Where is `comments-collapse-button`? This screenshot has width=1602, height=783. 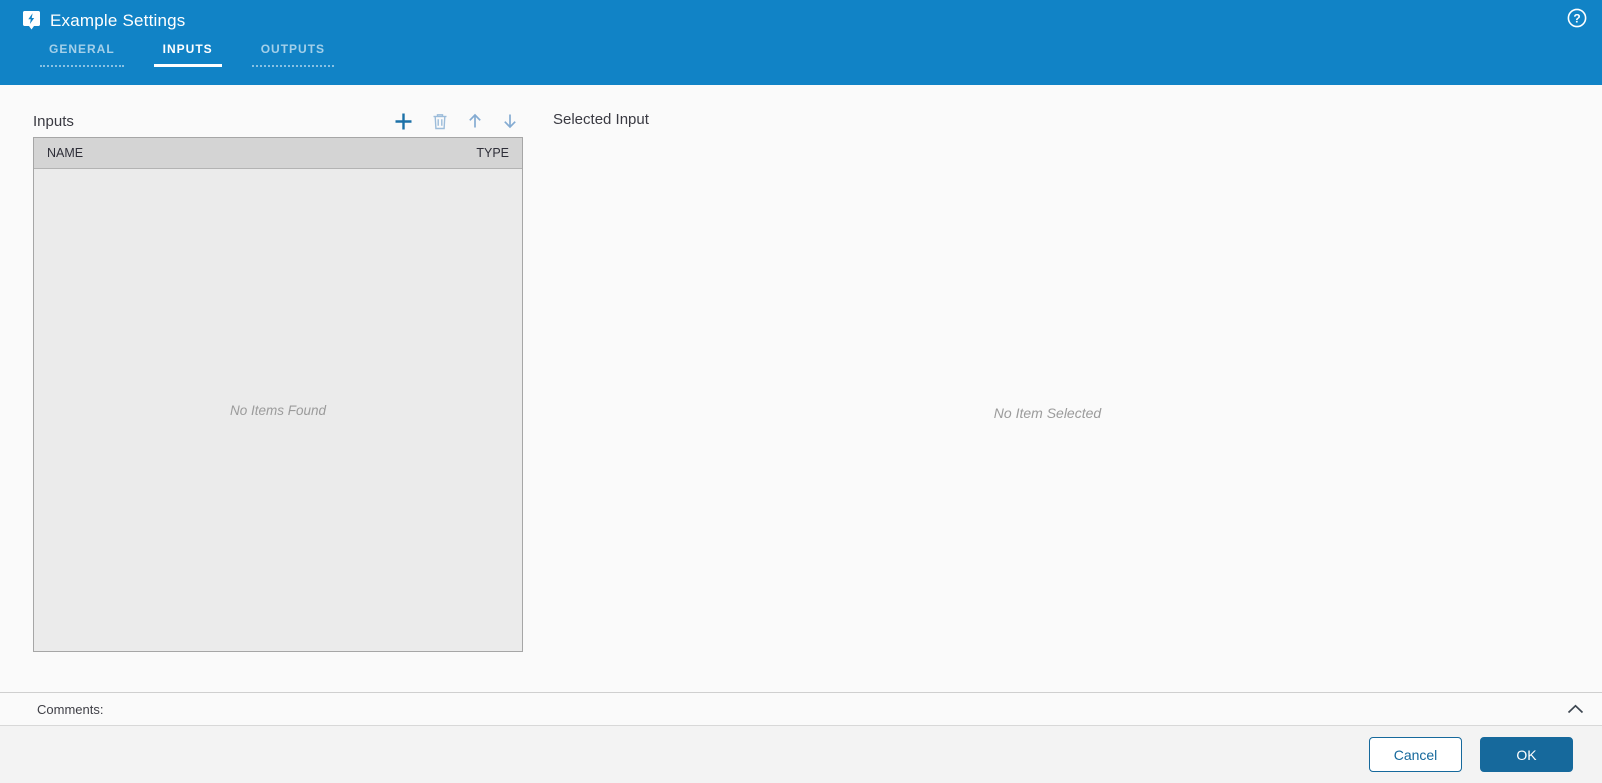
comments-collapse-button is located at coordinates (1575, 709).